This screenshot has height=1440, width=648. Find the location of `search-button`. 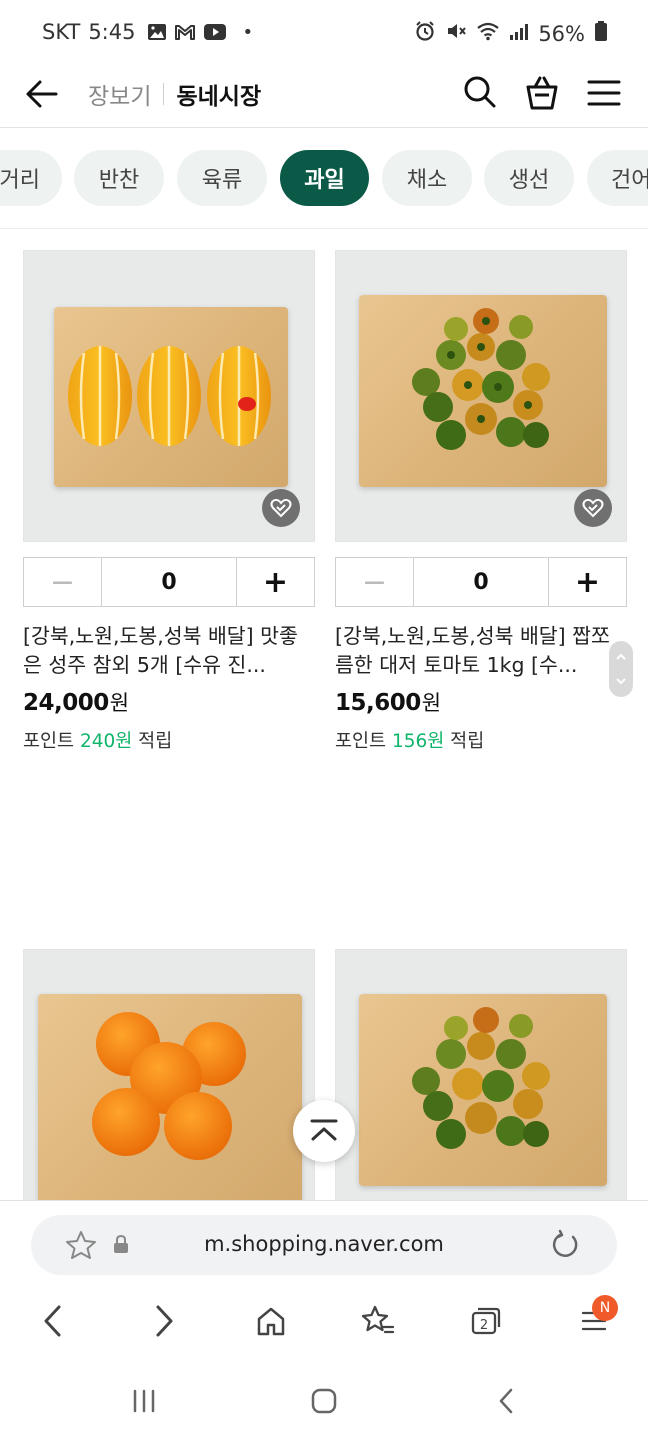

search-button is located at coordinates (480, 92).